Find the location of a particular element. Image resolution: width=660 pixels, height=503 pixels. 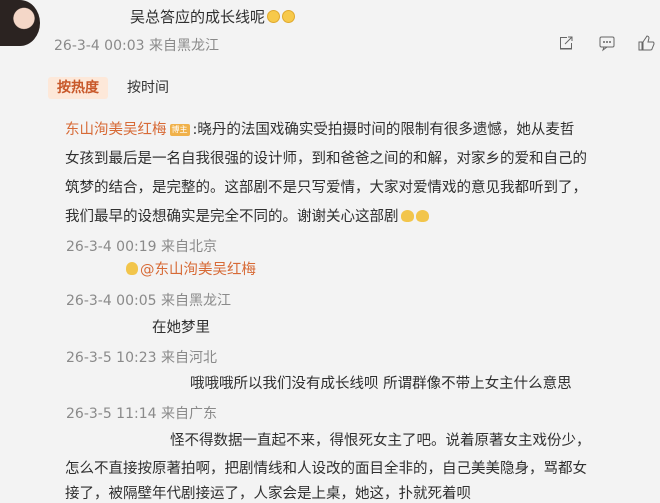

comment-top-meta: 26-3-4 00:03 来自黑龙江 is located at coordinates (136, 46).